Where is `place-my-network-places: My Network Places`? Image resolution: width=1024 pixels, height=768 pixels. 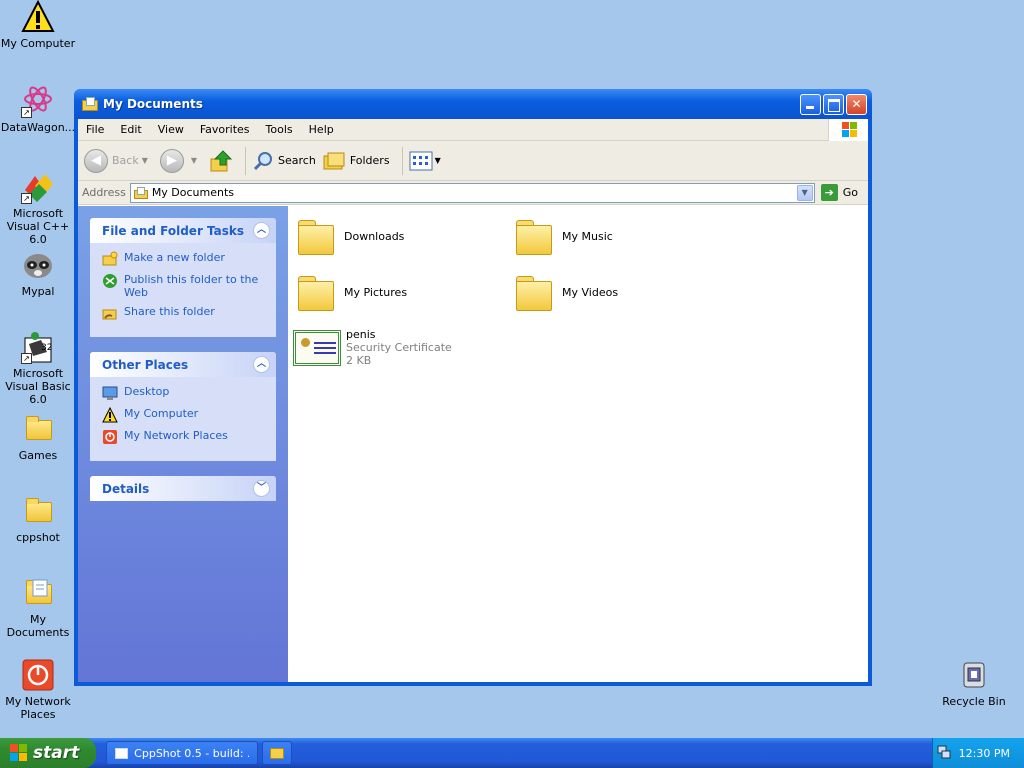
place-my-network-places: My Network Places is located at coordinates (184, 437).